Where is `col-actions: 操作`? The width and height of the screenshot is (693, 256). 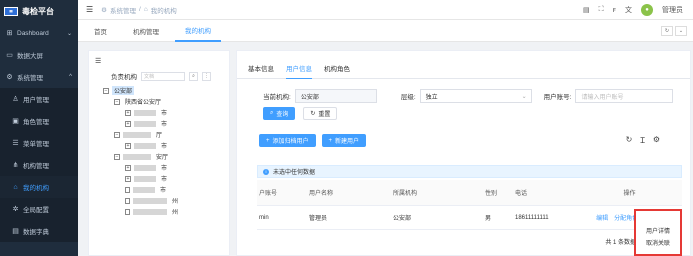 col-actions: 操作 is located at coordinates (629, 194).